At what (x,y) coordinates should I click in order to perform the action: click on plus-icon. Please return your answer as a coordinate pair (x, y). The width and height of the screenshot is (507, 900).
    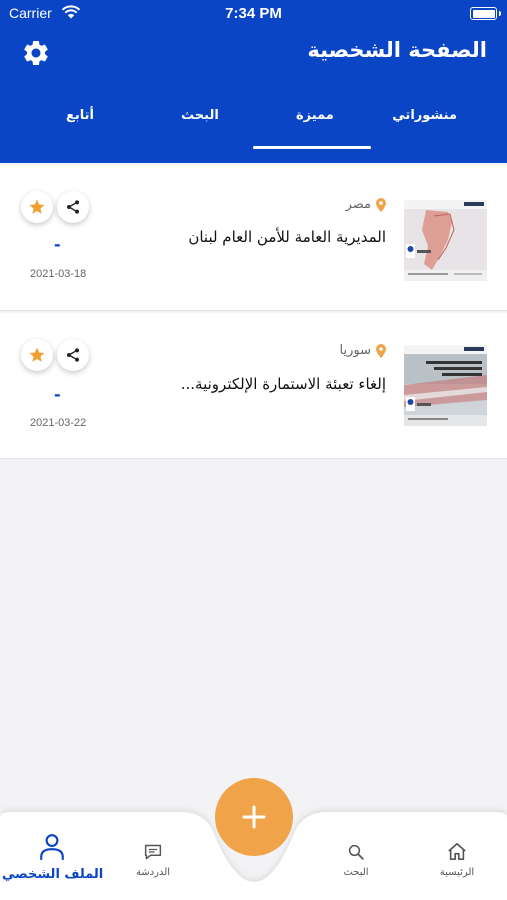
    Looking at the image, I should click on (254, 817).